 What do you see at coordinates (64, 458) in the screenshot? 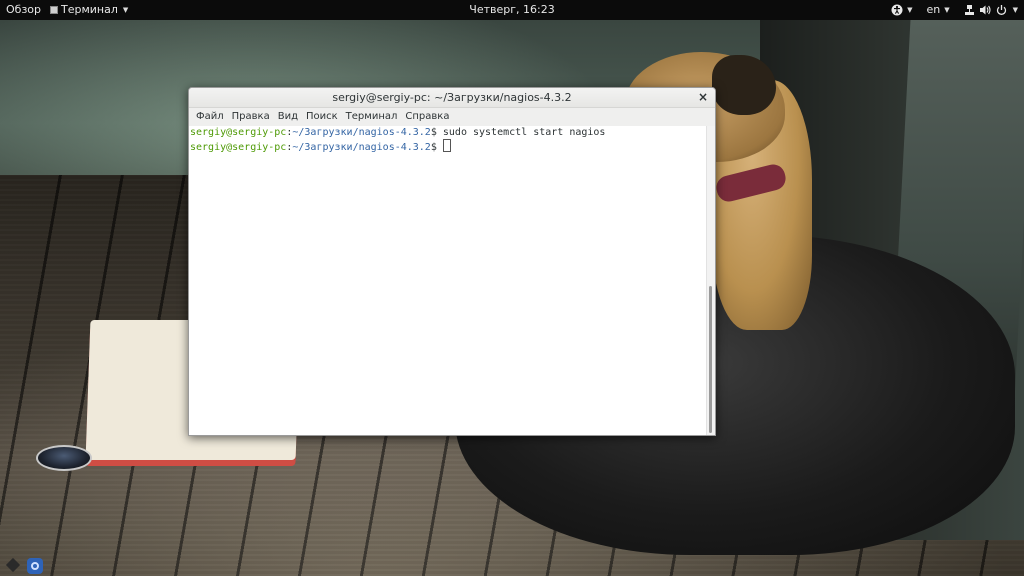
I see `wallpaper-lens` at bounding box center [64, 458].